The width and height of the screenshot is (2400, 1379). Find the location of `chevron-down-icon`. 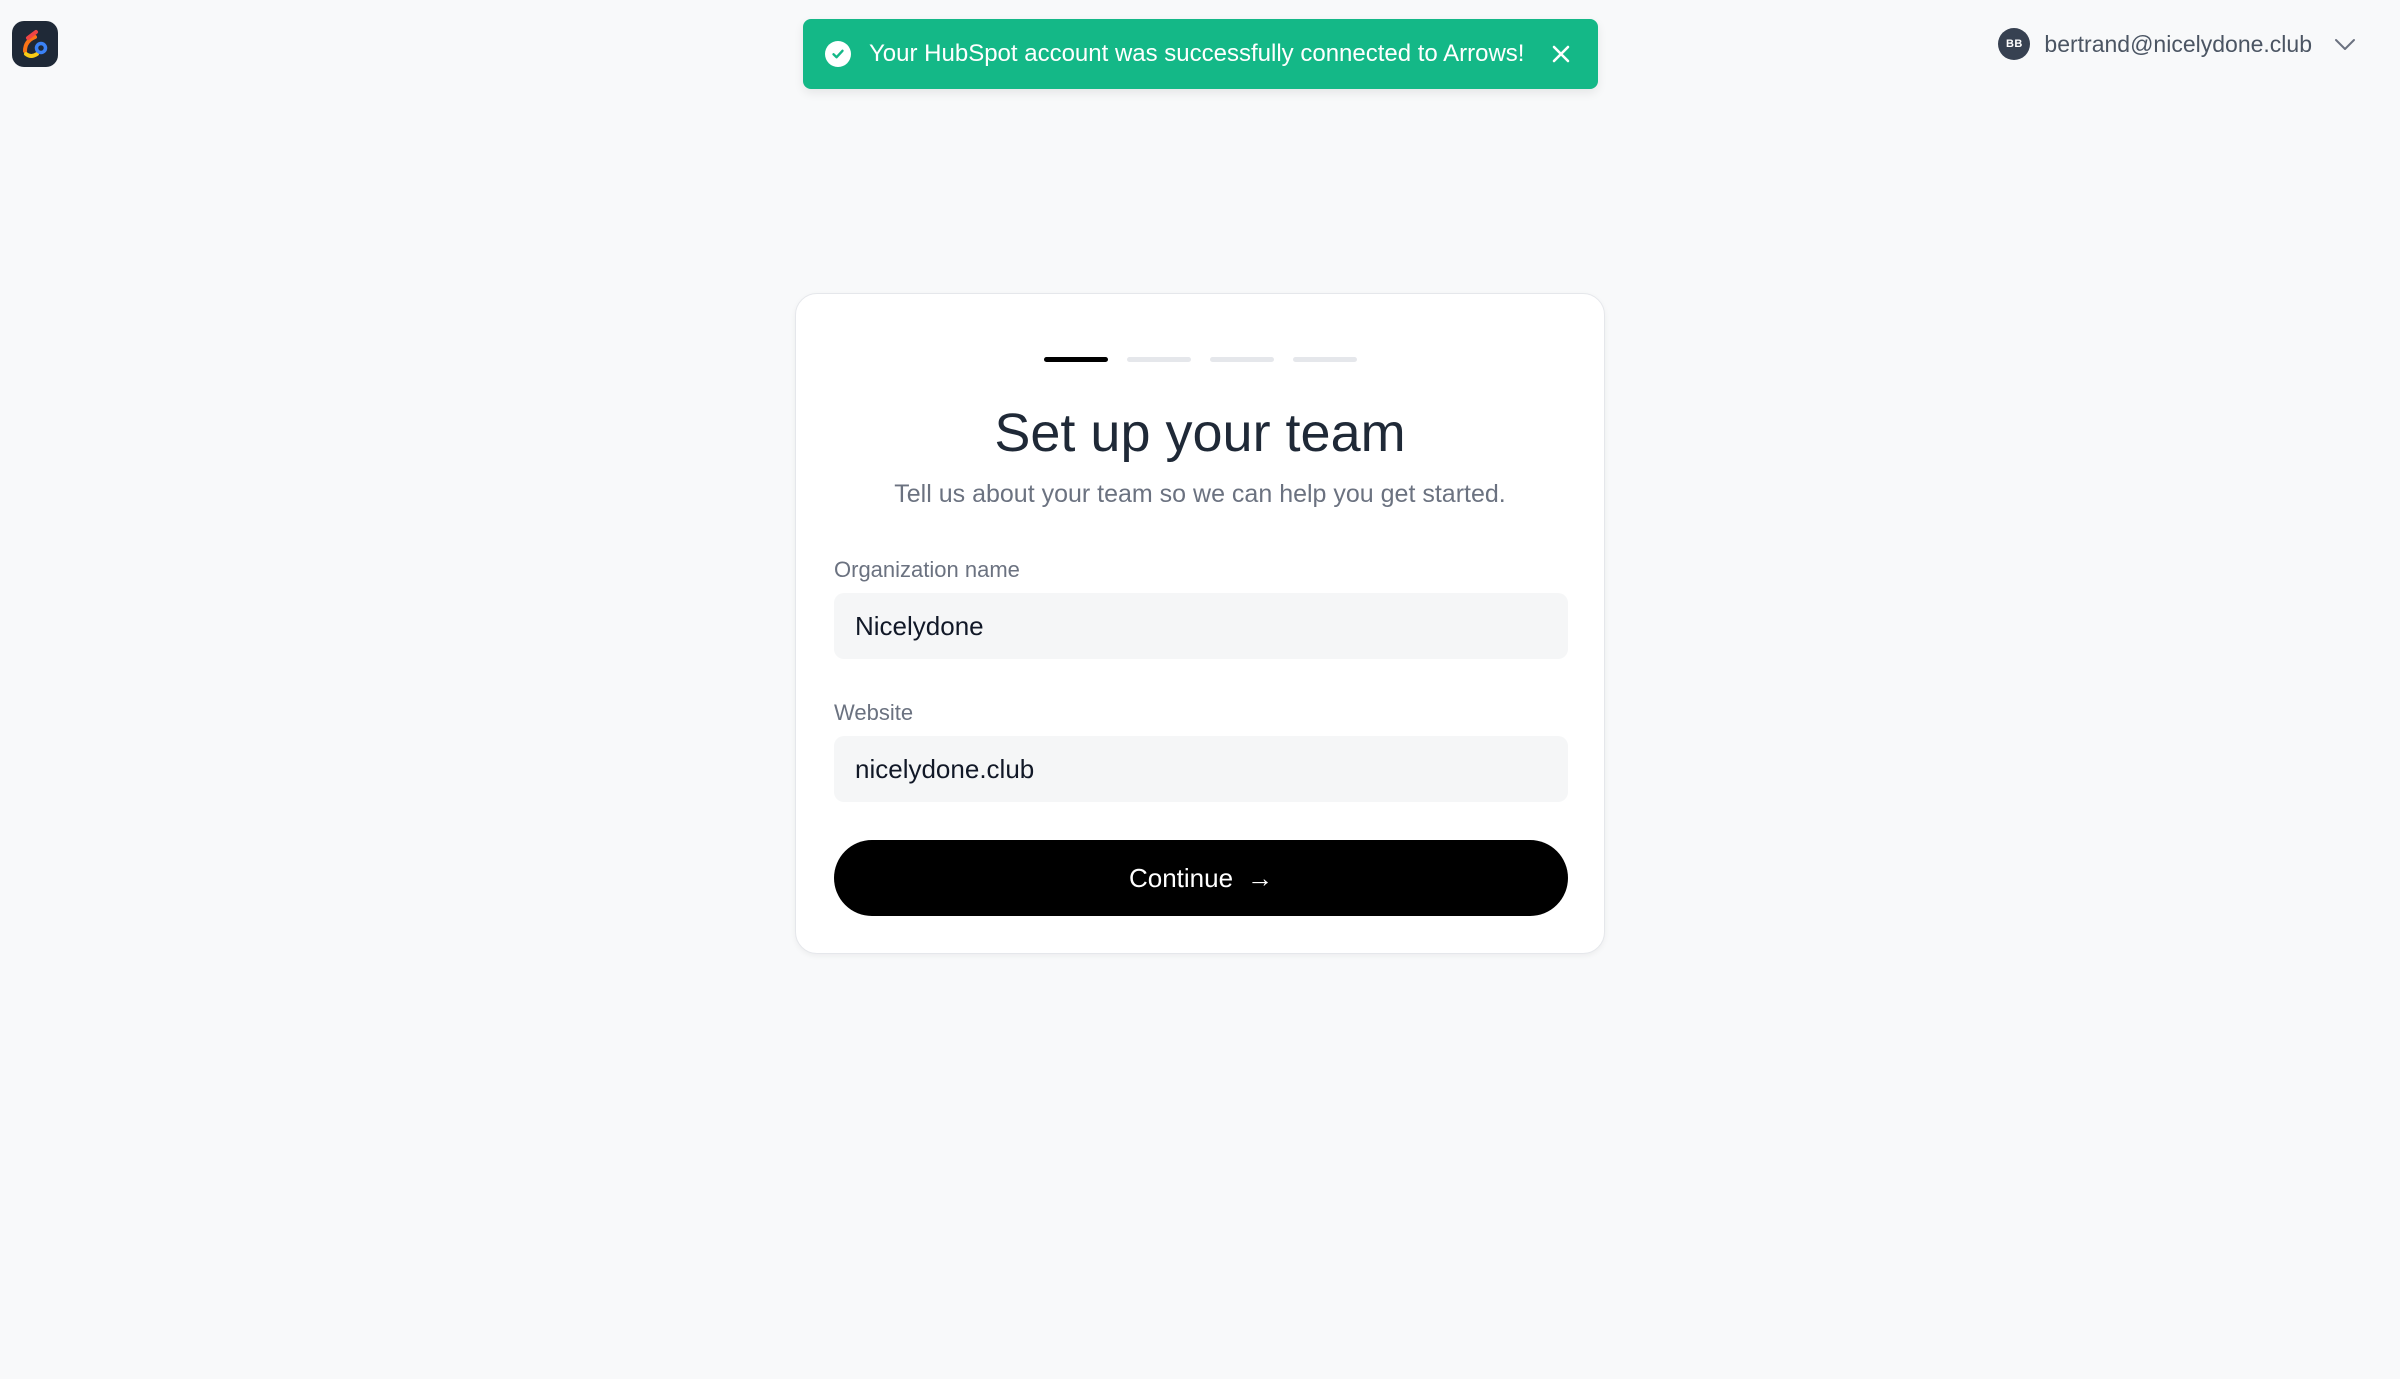

chevron-down-icon is located at coordinates (2345, 44).